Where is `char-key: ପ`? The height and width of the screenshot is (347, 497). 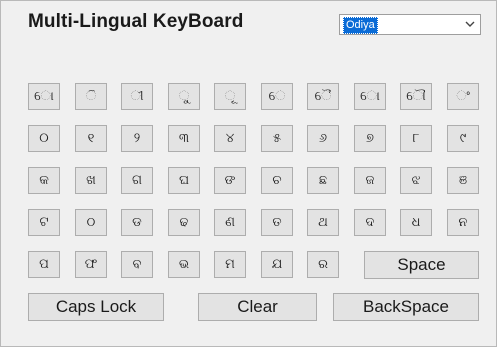 char-key: ପ is located at coordinates (44, 264).